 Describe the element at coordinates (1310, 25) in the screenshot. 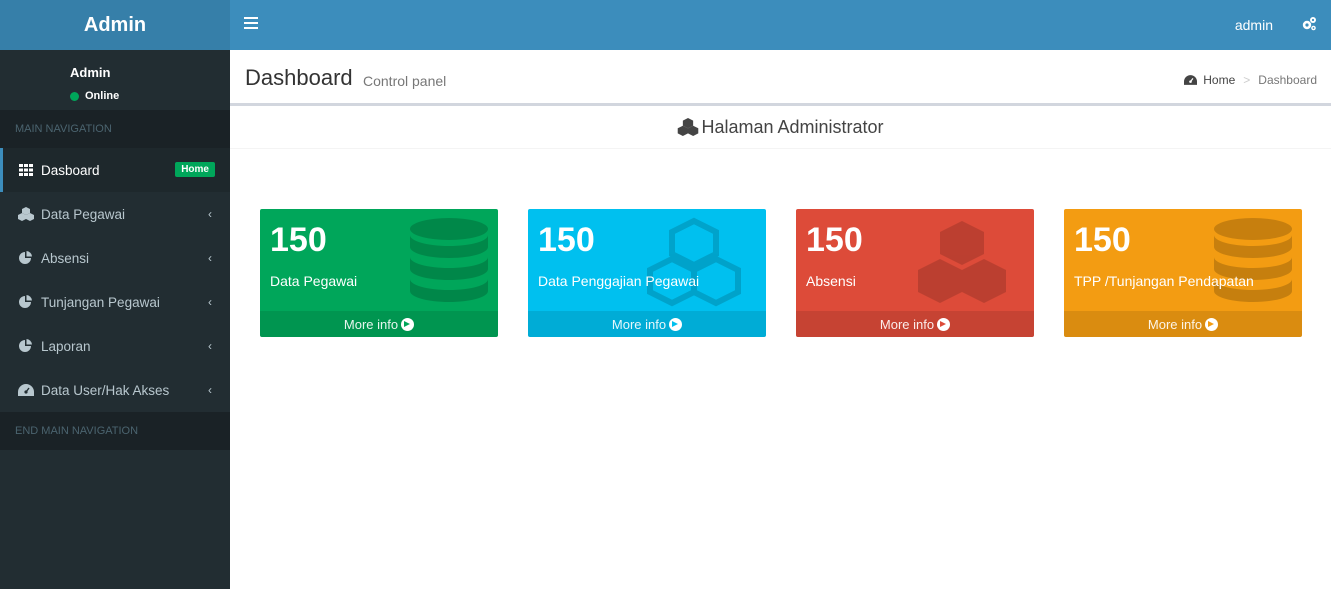

I see `gears-icon` at that location.